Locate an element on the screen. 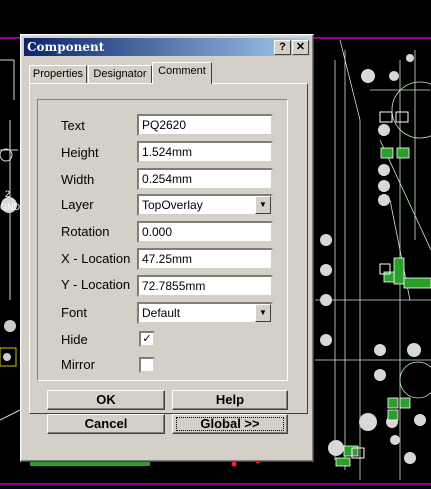  cancel-button: Cancel is located at coordinates (106, 424).